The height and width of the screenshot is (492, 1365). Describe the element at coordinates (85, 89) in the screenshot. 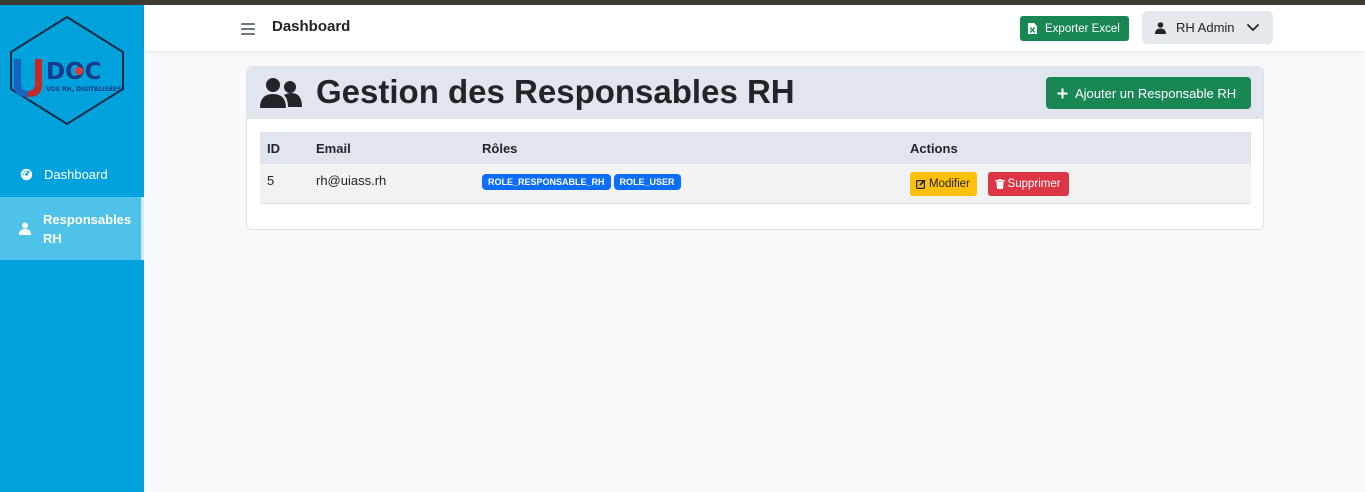

I see `svg-text: VOS RH, DIGITALISÉES.` at that location.